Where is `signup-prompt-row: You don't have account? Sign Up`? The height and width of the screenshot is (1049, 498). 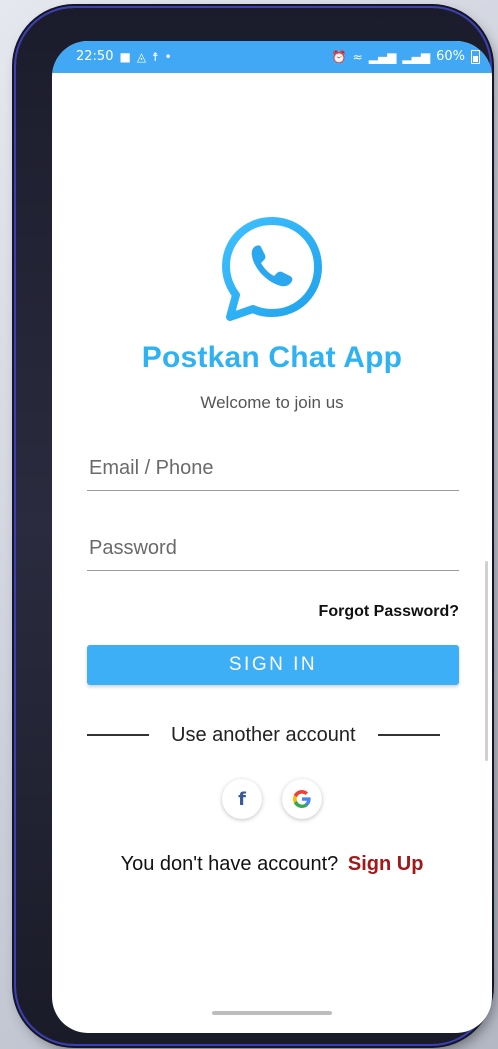
signup-prompt-row: You don't have account? Sign Up is located at coordinates (272, 864).